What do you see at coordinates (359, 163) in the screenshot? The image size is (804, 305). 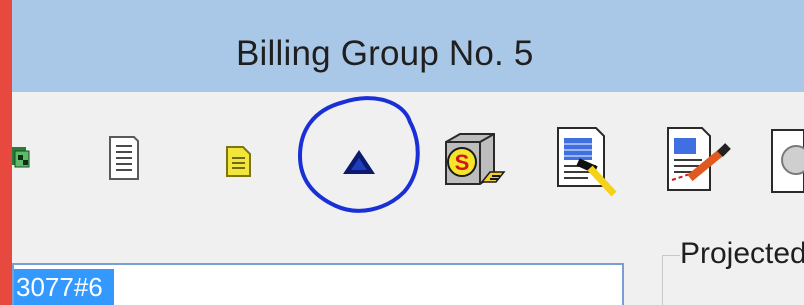 I see `up-arrow-icon` at bounding box center [359, 163].